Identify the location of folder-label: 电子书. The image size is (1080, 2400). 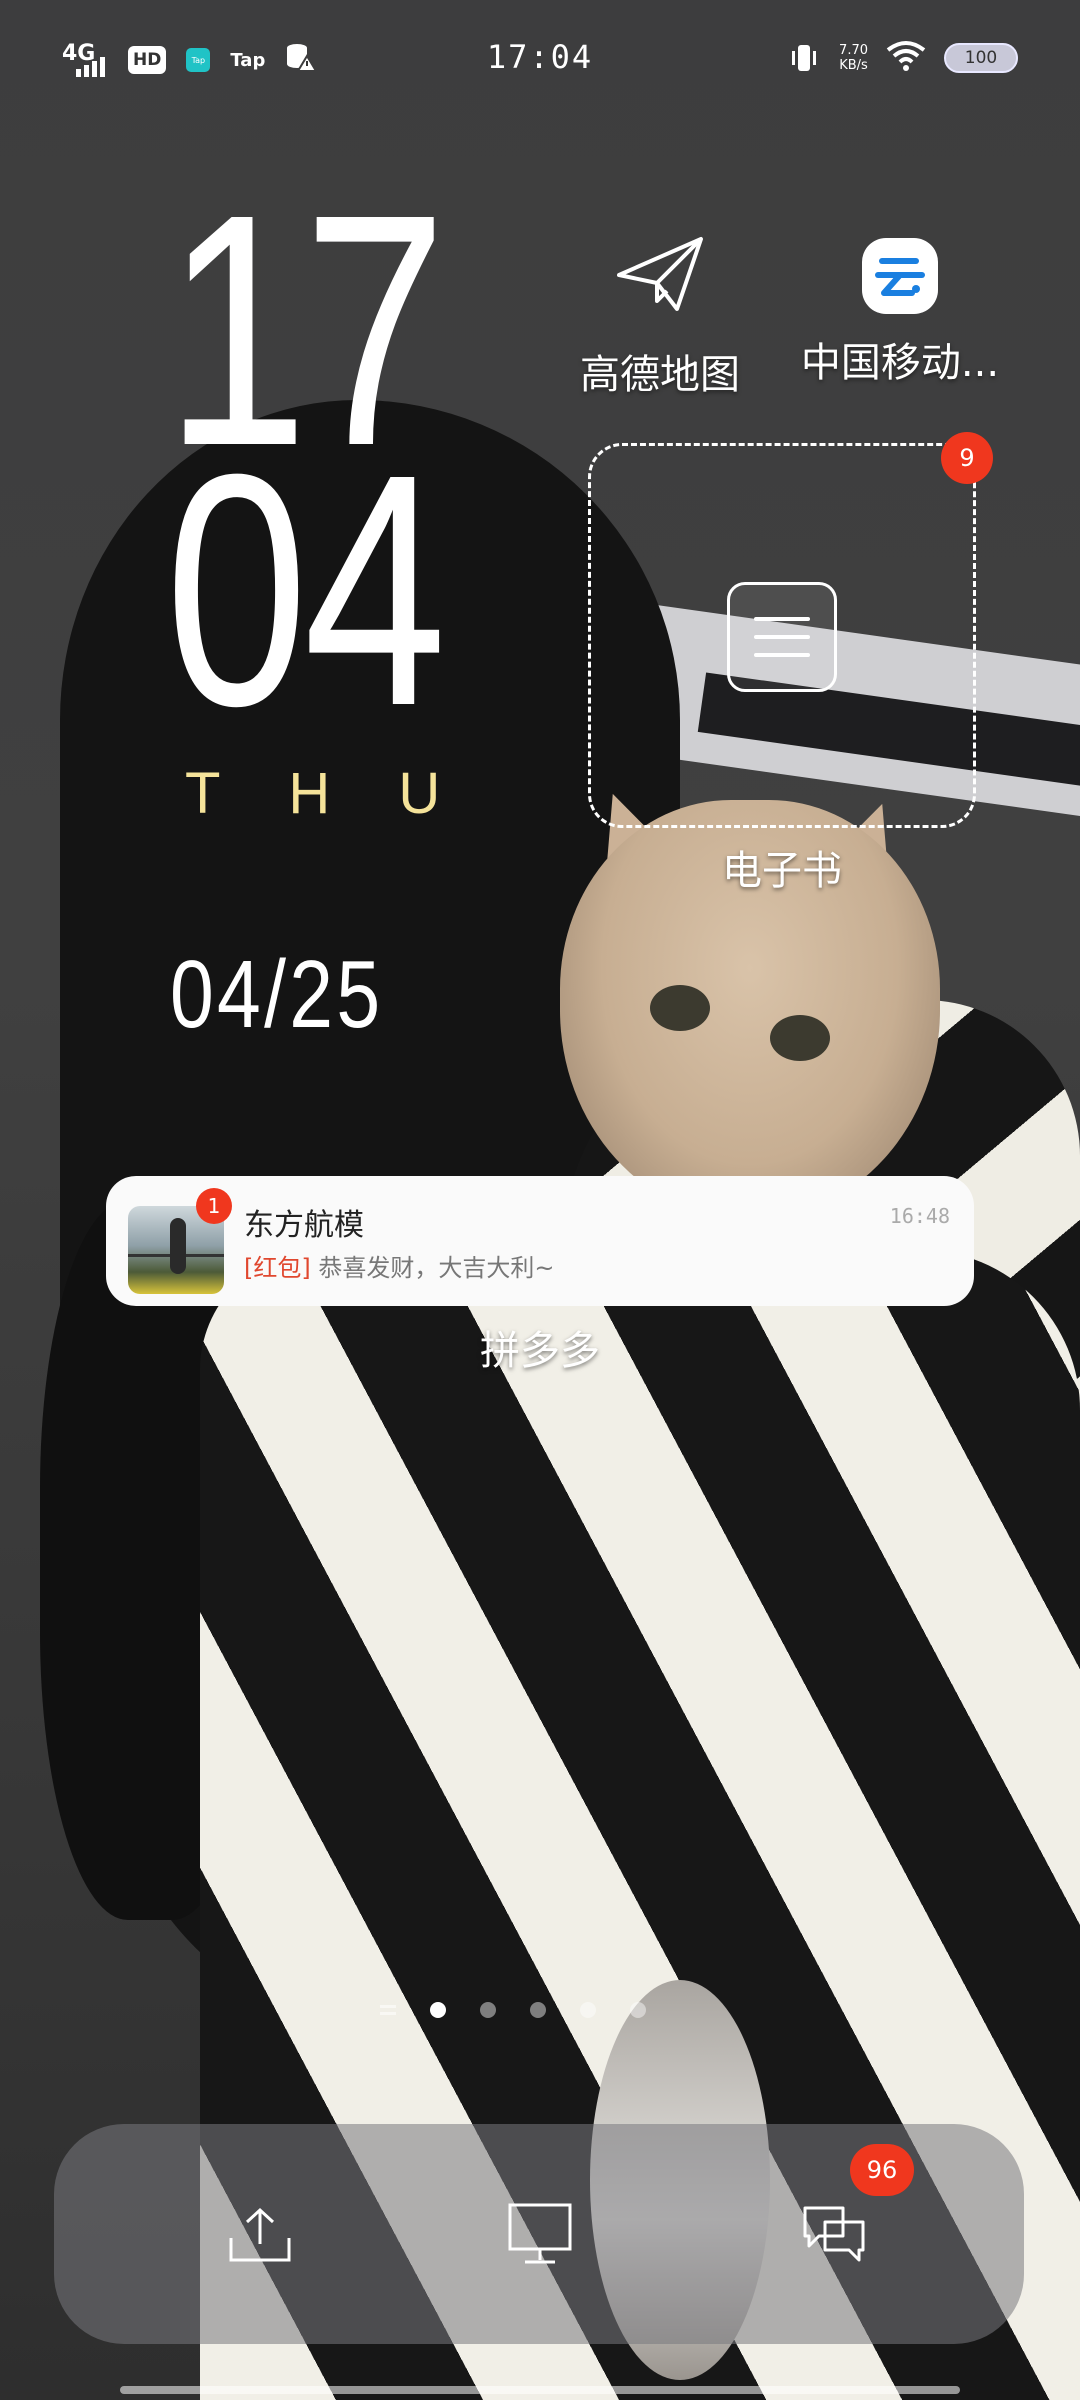
(782, 871).